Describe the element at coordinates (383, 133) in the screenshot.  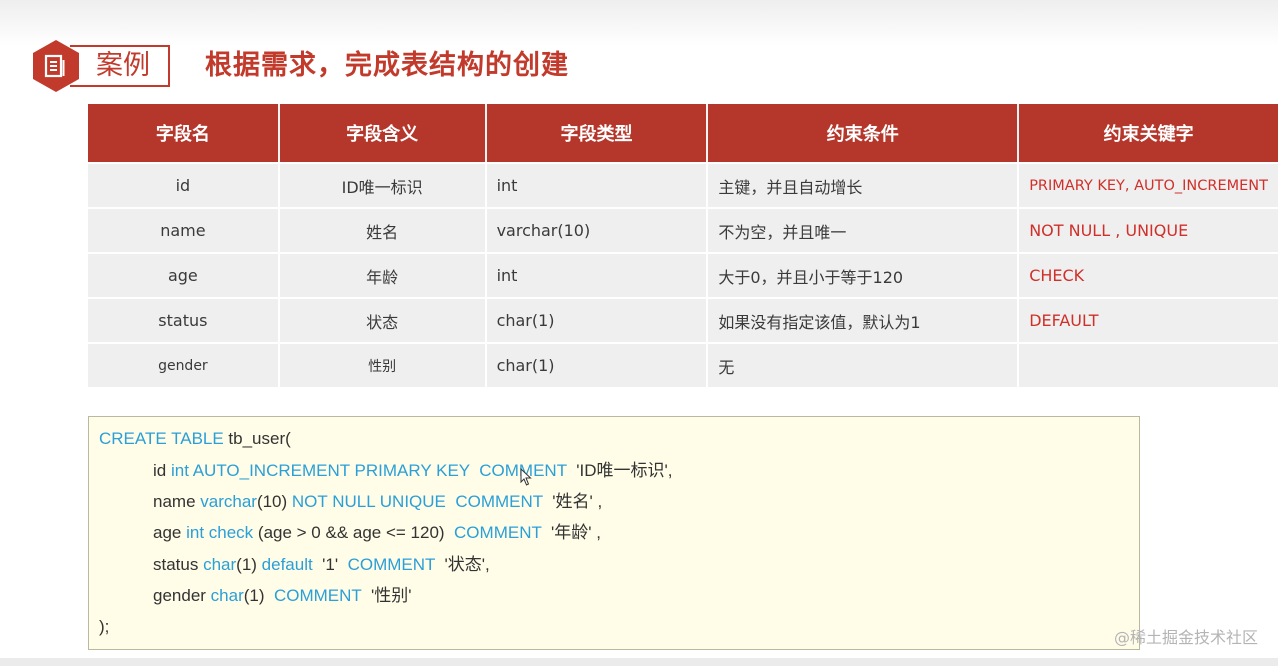
I see `column-header: 字段含义` at that location.